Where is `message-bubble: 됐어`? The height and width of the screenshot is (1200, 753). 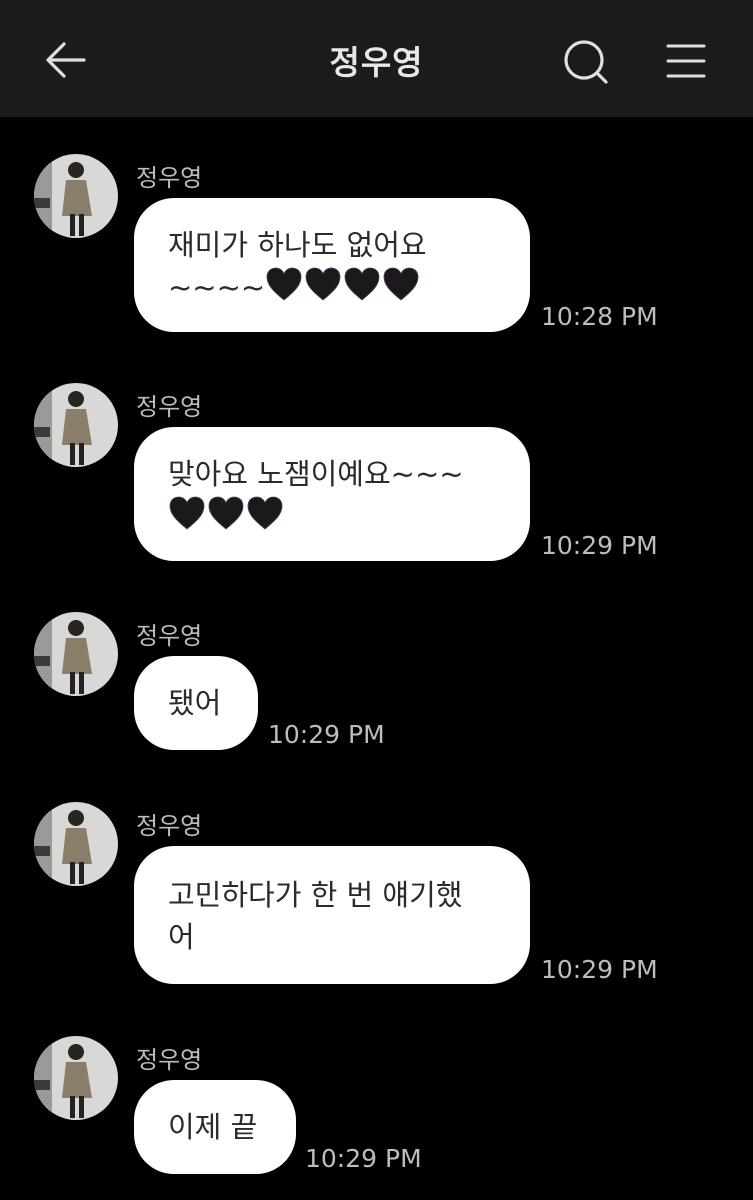 message-bubble: 됐어 is located at coordinates (196, 703).